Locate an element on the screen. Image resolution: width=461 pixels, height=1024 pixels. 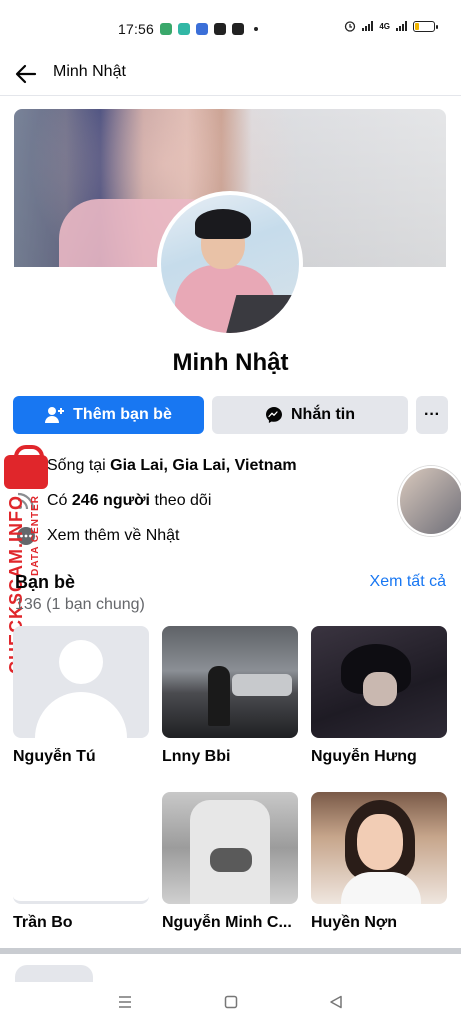
friend-name: Lnny Bbi is located at coordinates (196, 756).